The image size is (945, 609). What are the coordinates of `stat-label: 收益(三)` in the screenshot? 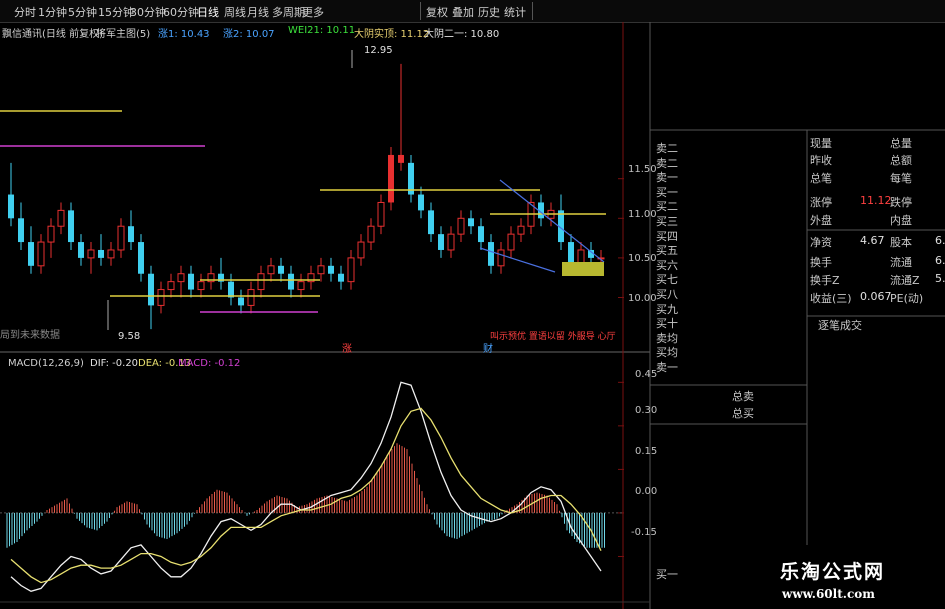 It's located at (831, 298).